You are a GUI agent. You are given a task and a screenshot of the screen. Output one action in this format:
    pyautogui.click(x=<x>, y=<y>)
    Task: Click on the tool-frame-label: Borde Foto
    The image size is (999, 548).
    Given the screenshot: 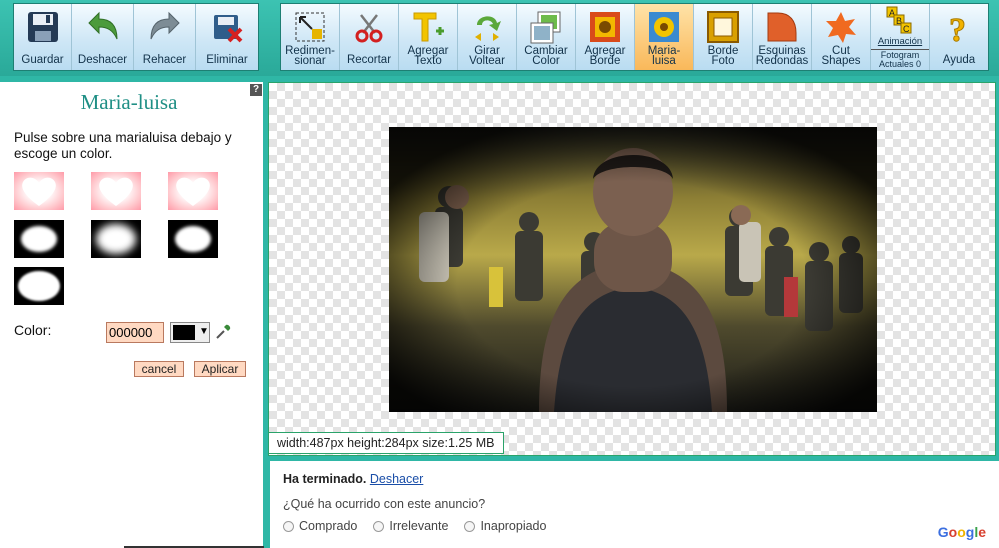 What is the action you would take?
    pyautogui.click(x=723, y=56)
    